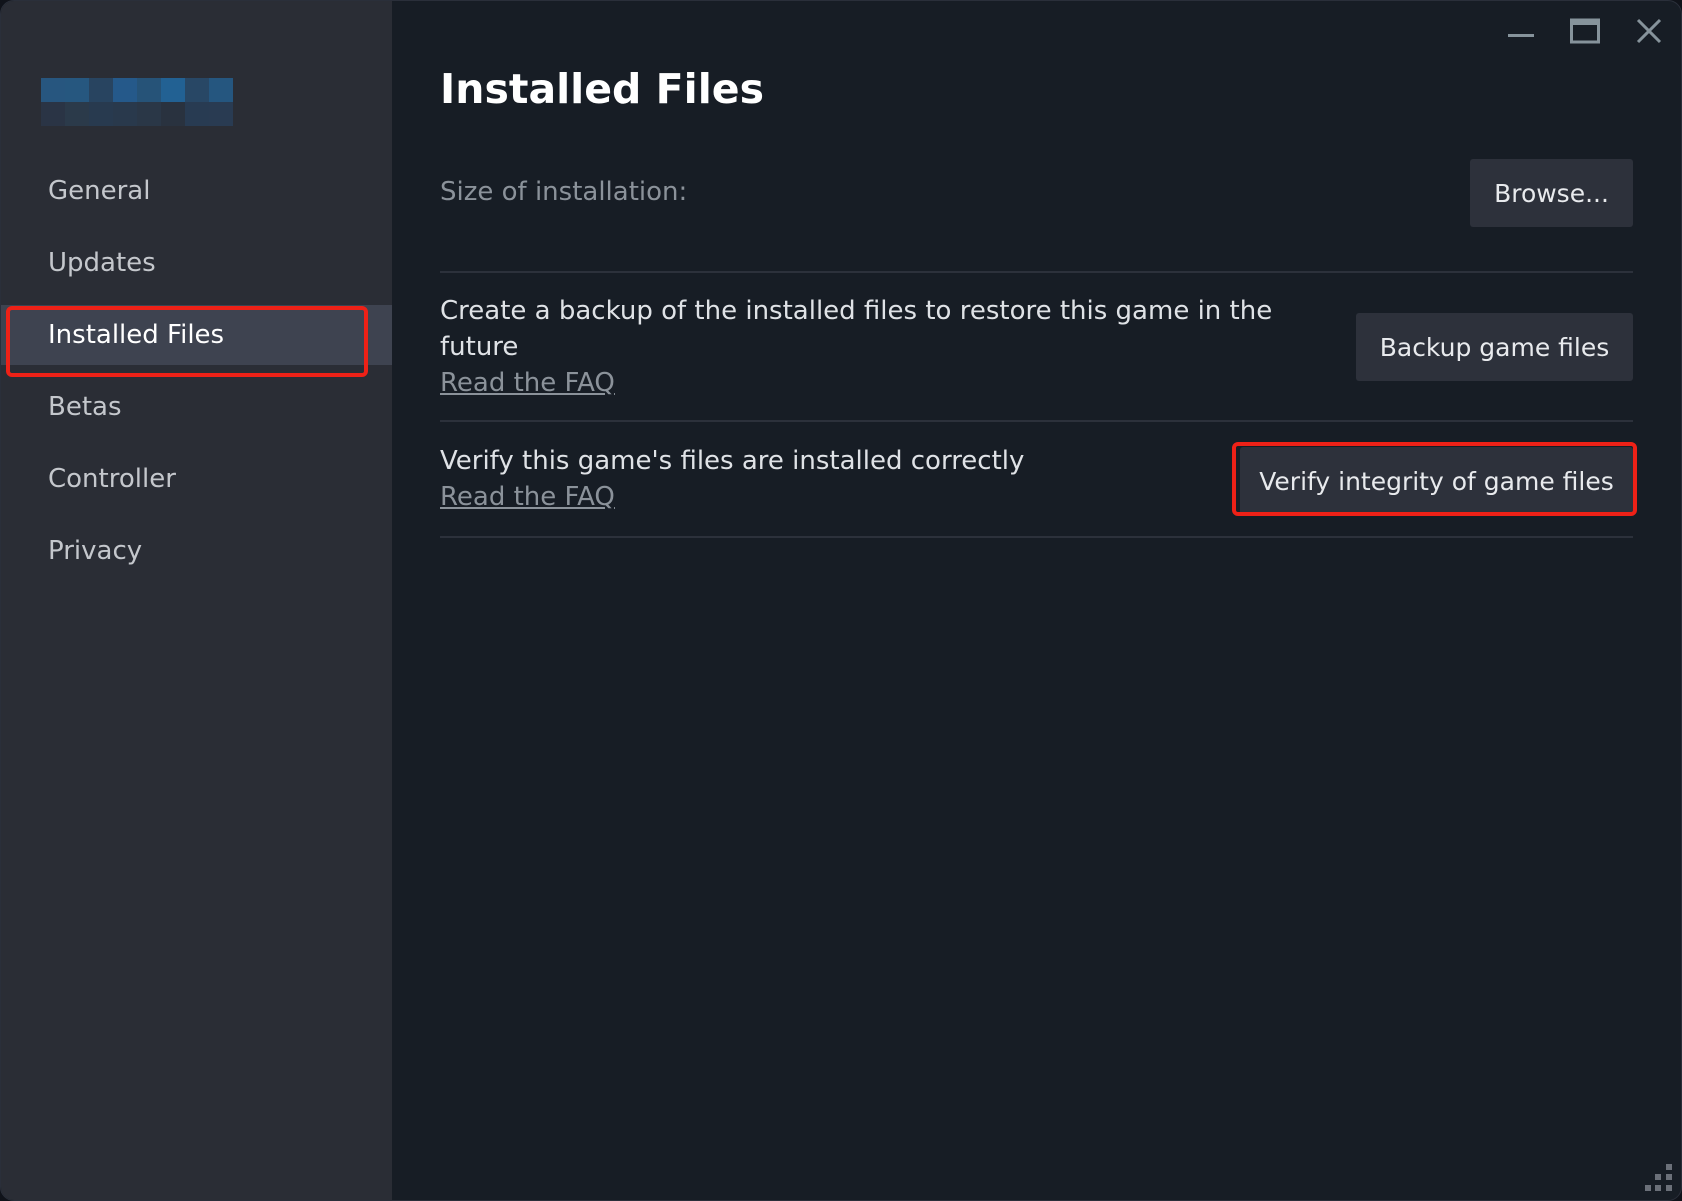 The image size is (1682, 1201). Describe the element at coordinates (1436, 481) in the screenshot. I see `verify-integrity-button: Verify integrity of game files` at that location.